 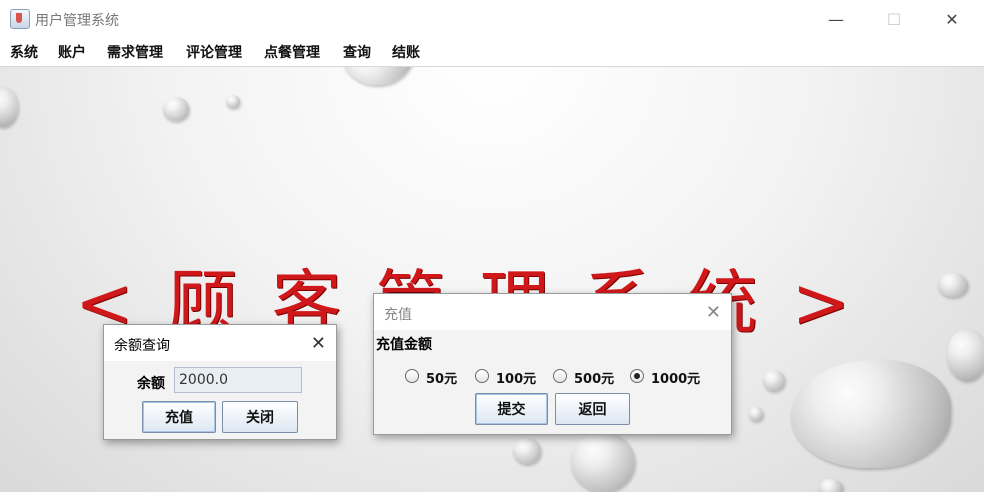 What do you see at coordinates (516, 379) in the screenshot?
I see `radio-100-label: 100元` at bounding box center [516, 379].